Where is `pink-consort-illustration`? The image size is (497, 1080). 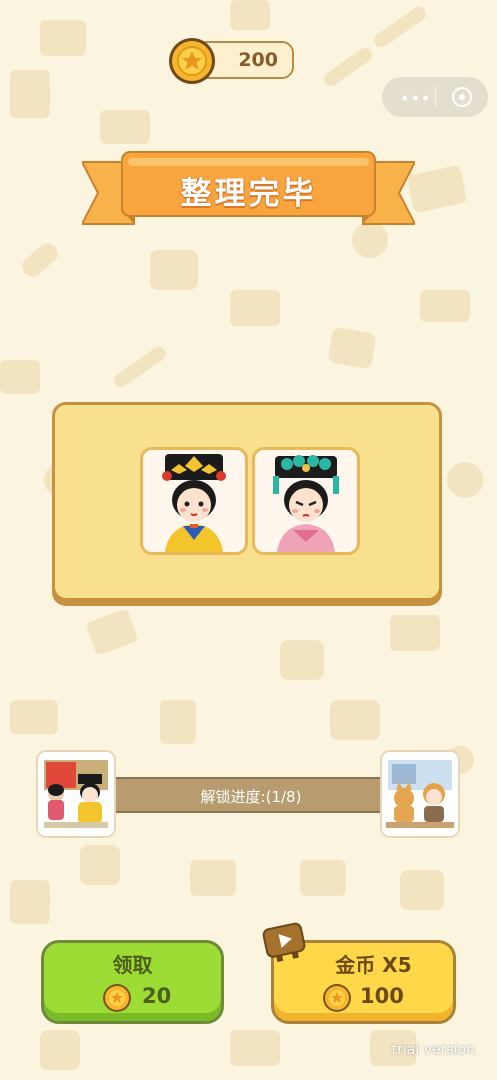
pink-consort-illustration is located at coordinates (306, 503).